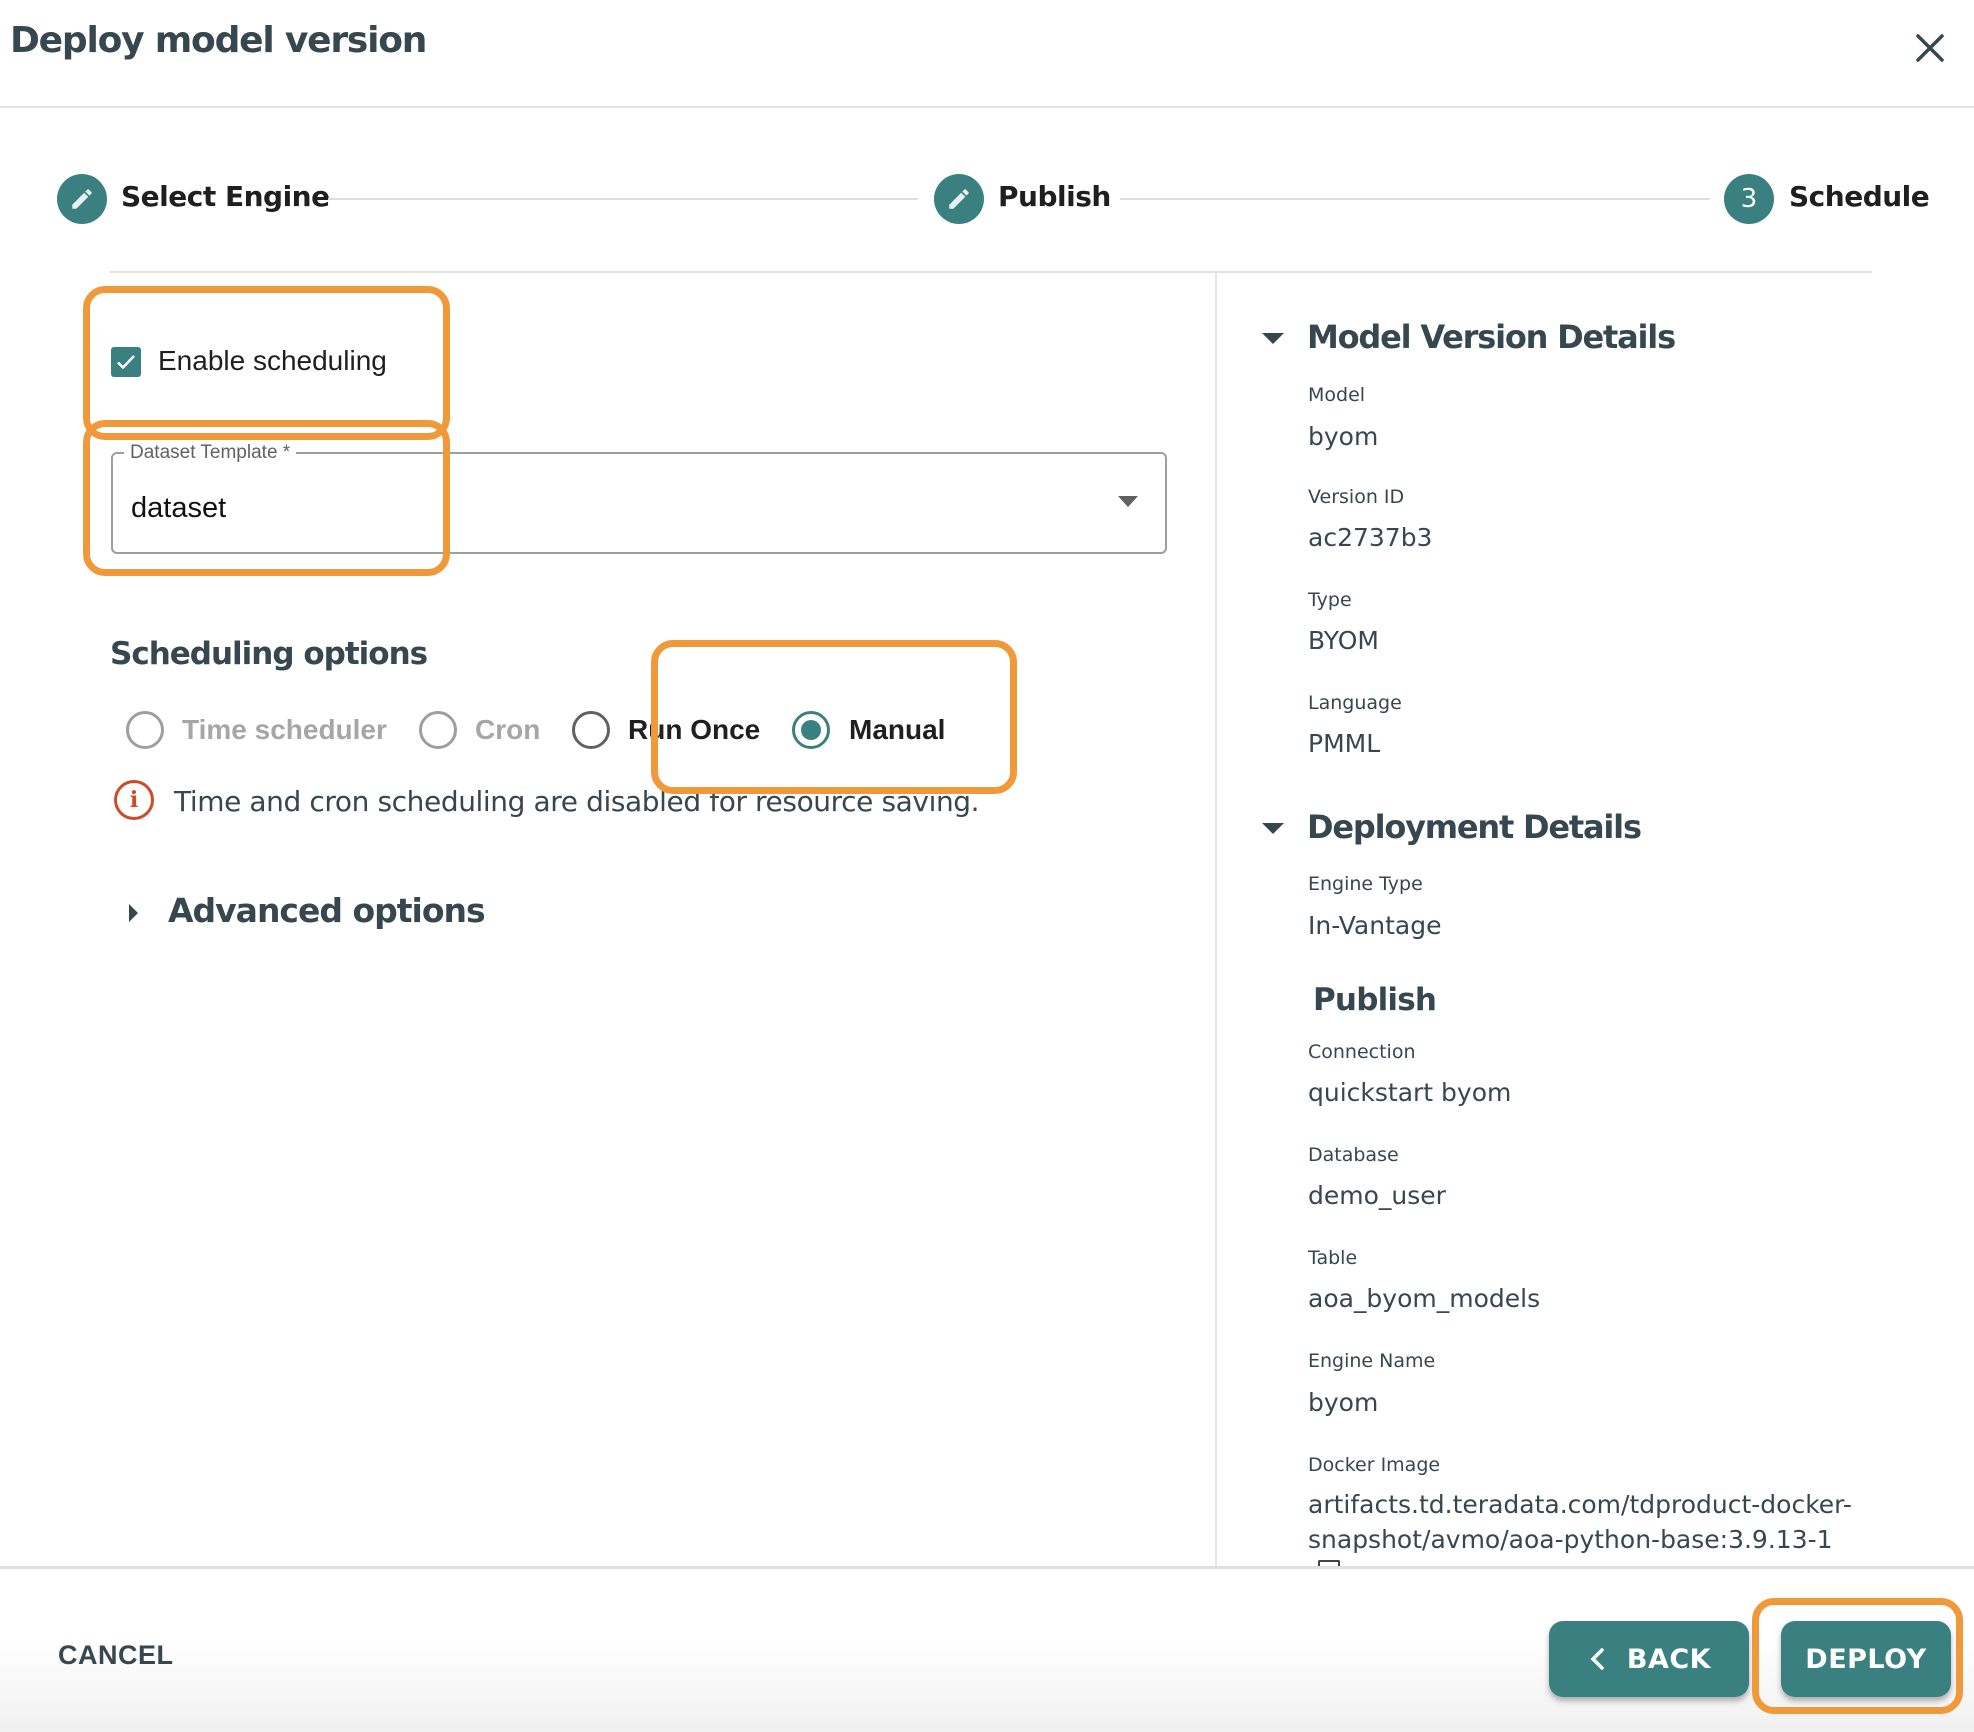  I want to click on radio-manual, so click(811, 730).